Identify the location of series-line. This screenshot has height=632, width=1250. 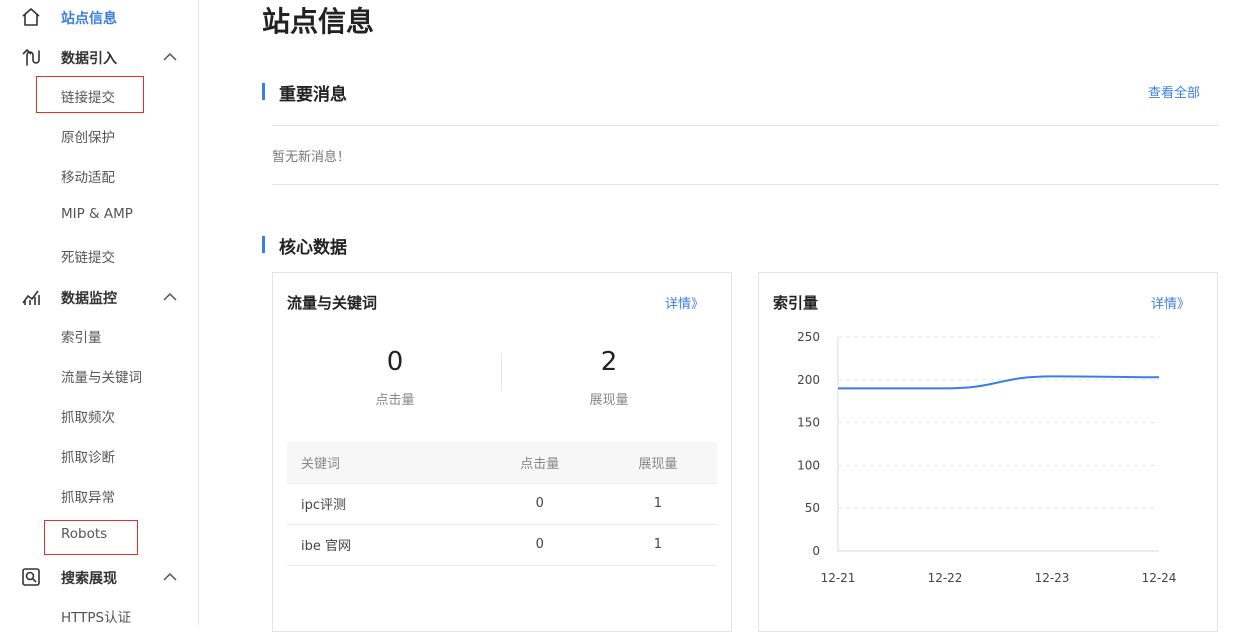
(998, 382).